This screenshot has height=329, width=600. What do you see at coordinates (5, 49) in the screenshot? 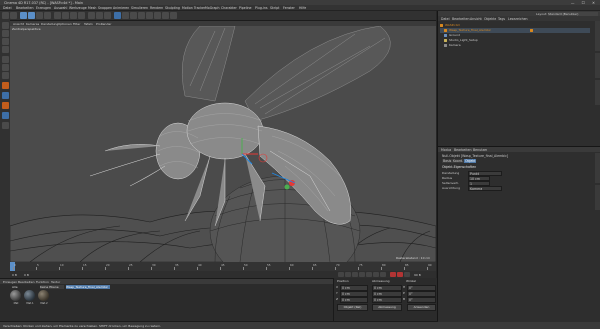
I see `axis-mode-button` at bounding box center [5, 49].